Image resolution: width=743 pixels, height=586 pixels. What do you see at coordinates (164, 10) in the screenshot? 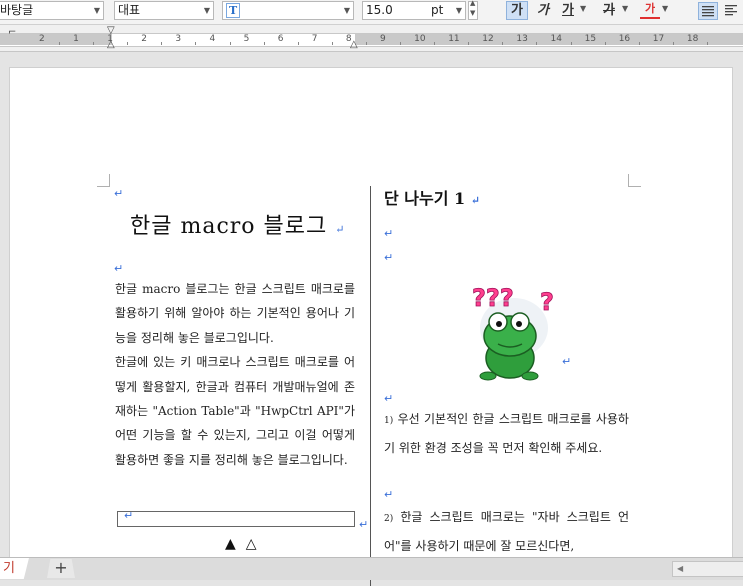
I see `style-select: 대표 ▼` at bounding box center [164, 10].